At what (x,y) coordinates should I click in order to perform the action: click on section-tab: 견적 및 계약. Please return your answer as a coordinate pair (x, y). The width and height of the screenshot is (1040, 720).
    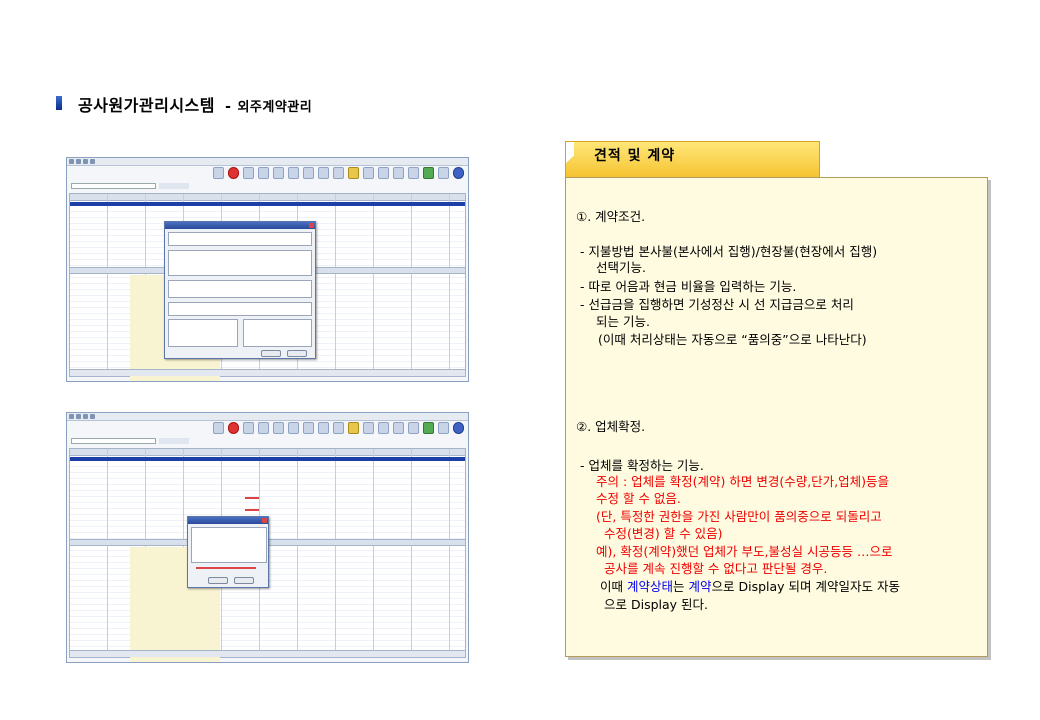
    Looking at the image, I should click on (692, 159).